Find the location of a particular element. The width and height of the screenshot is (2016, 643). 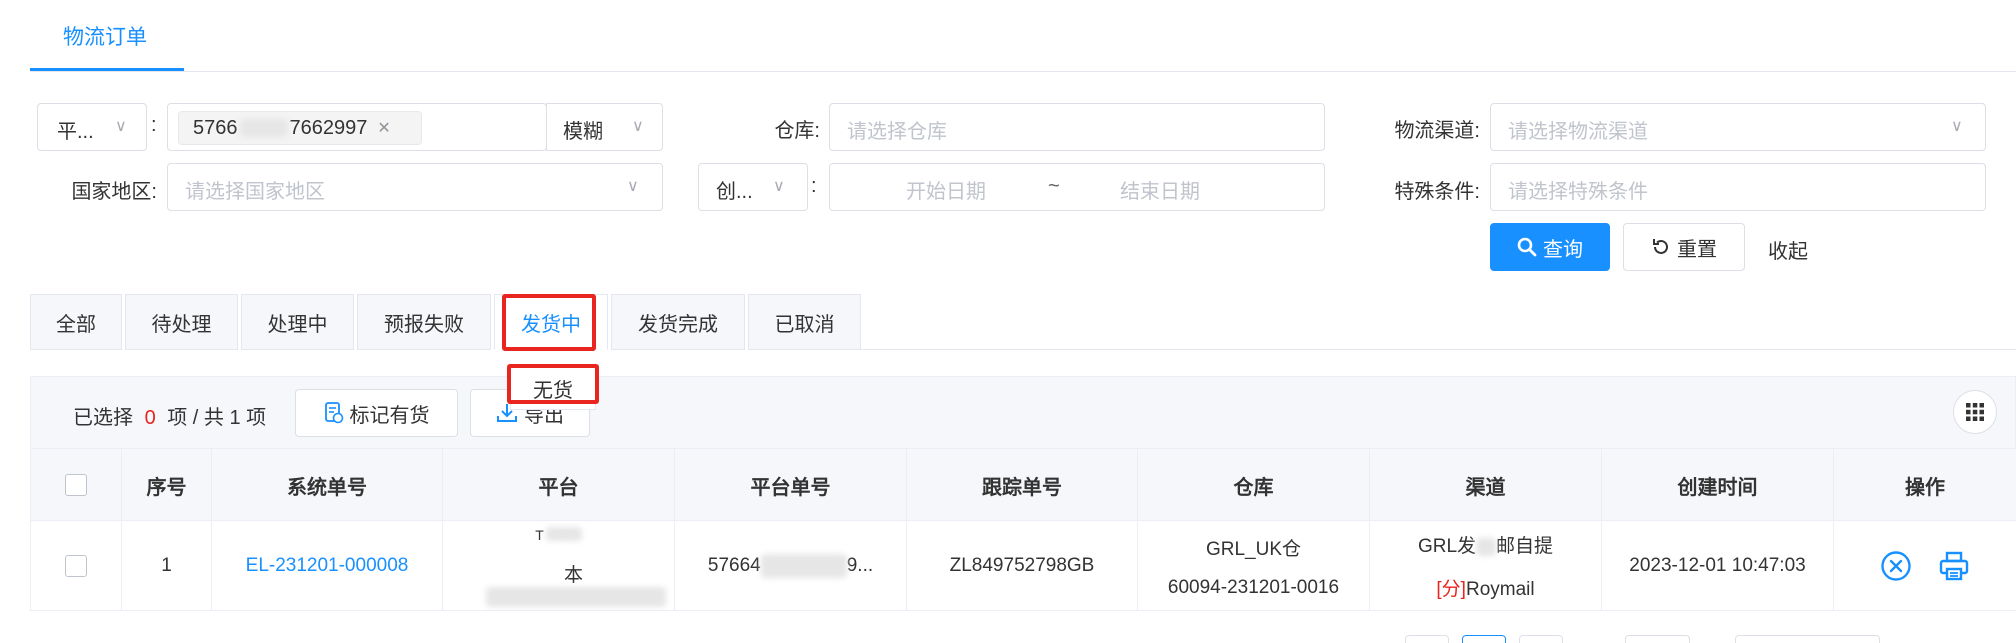

match-mode-select: 模糊 ∨ is located at coordinates (604, 127).